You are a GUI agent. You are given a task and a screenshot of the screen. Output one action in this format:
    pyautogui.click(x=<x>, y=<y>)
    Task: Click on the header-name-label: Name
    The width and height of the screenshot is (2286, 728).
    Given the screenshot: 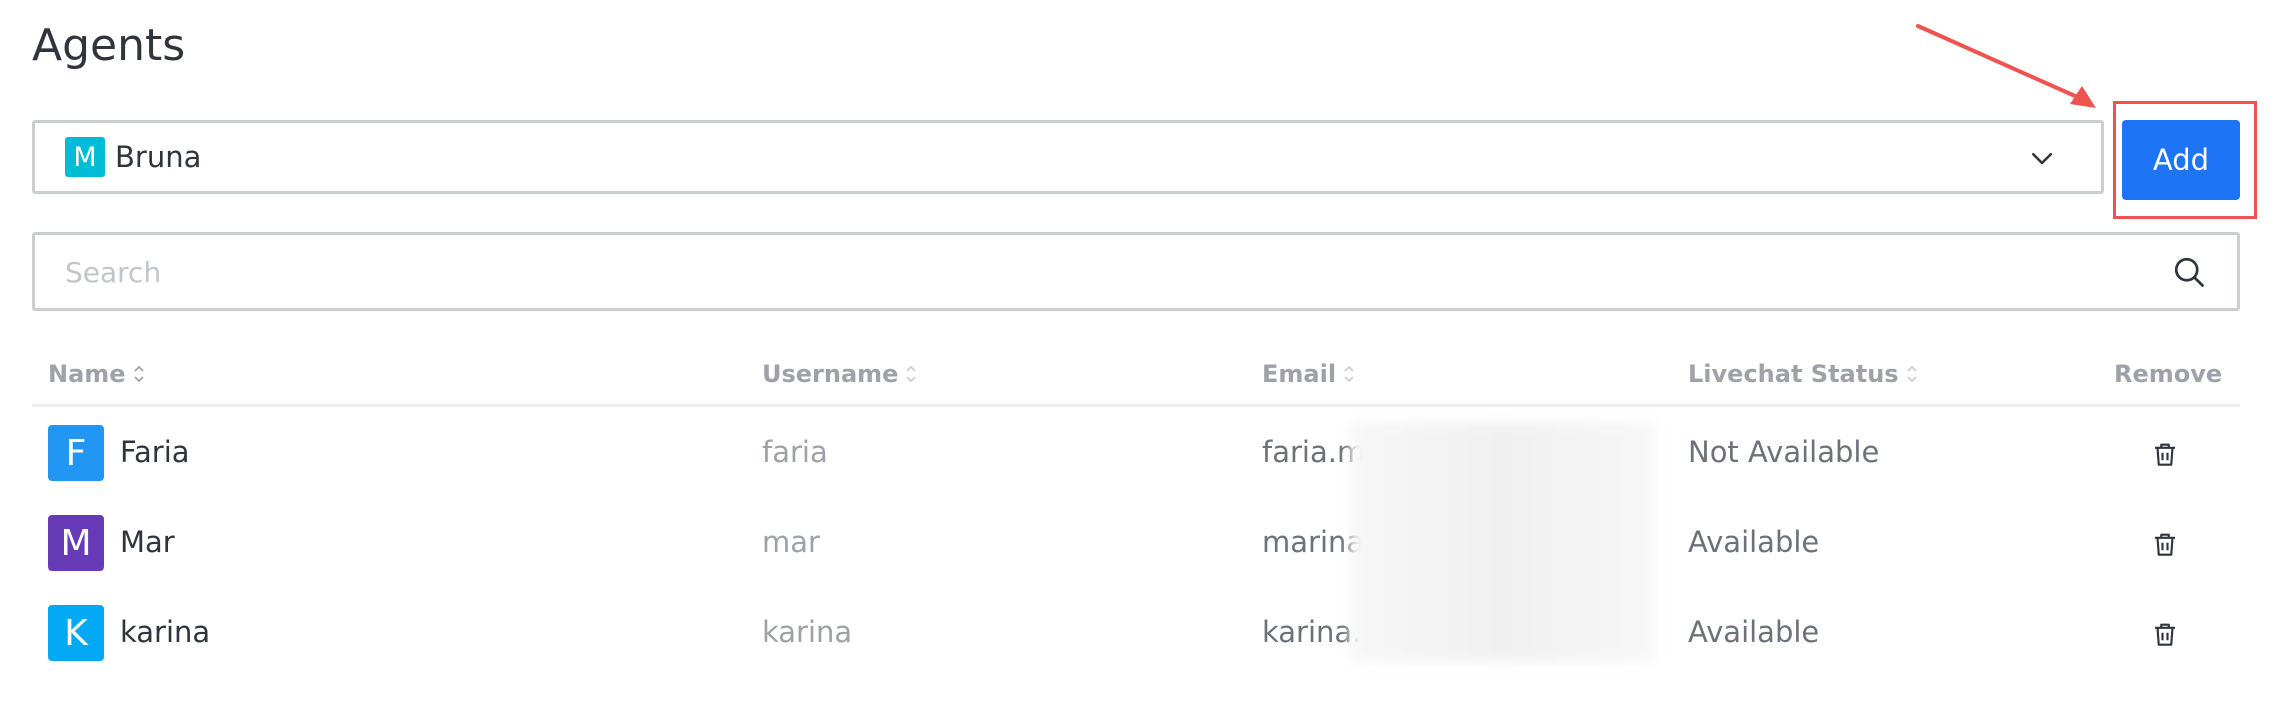 What is the action you would take?
    pyautogui.click(x=87, y=374)
    